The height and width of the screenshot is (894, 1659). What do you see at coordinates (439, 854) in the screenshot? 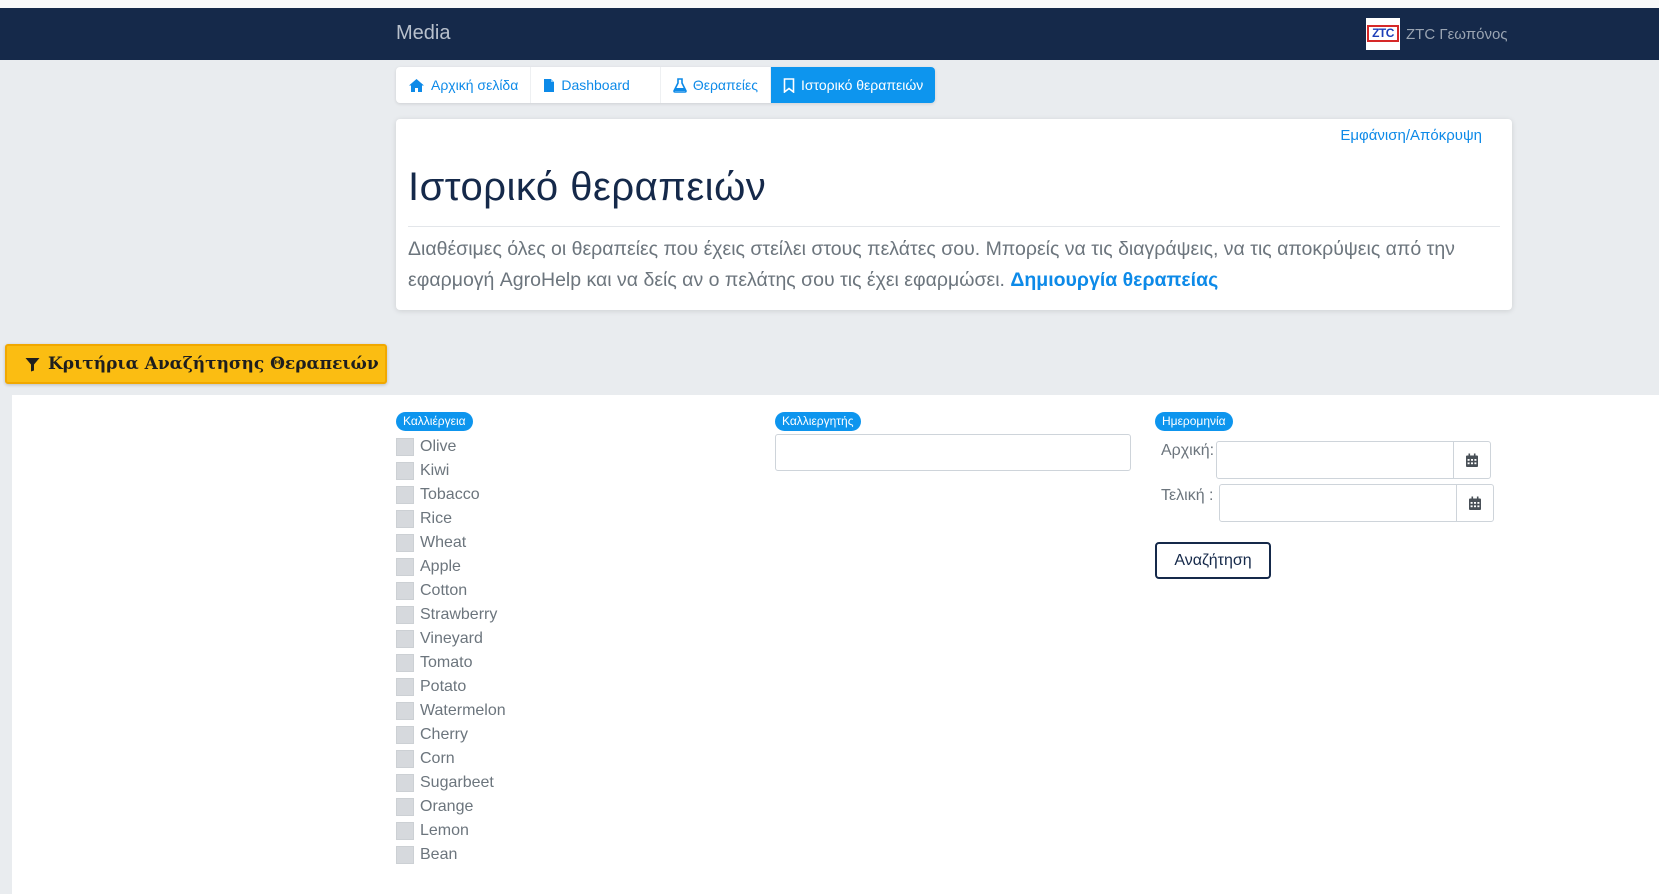
I see `crop-checkbox-label: Bean` at bounding box center [439, 854].